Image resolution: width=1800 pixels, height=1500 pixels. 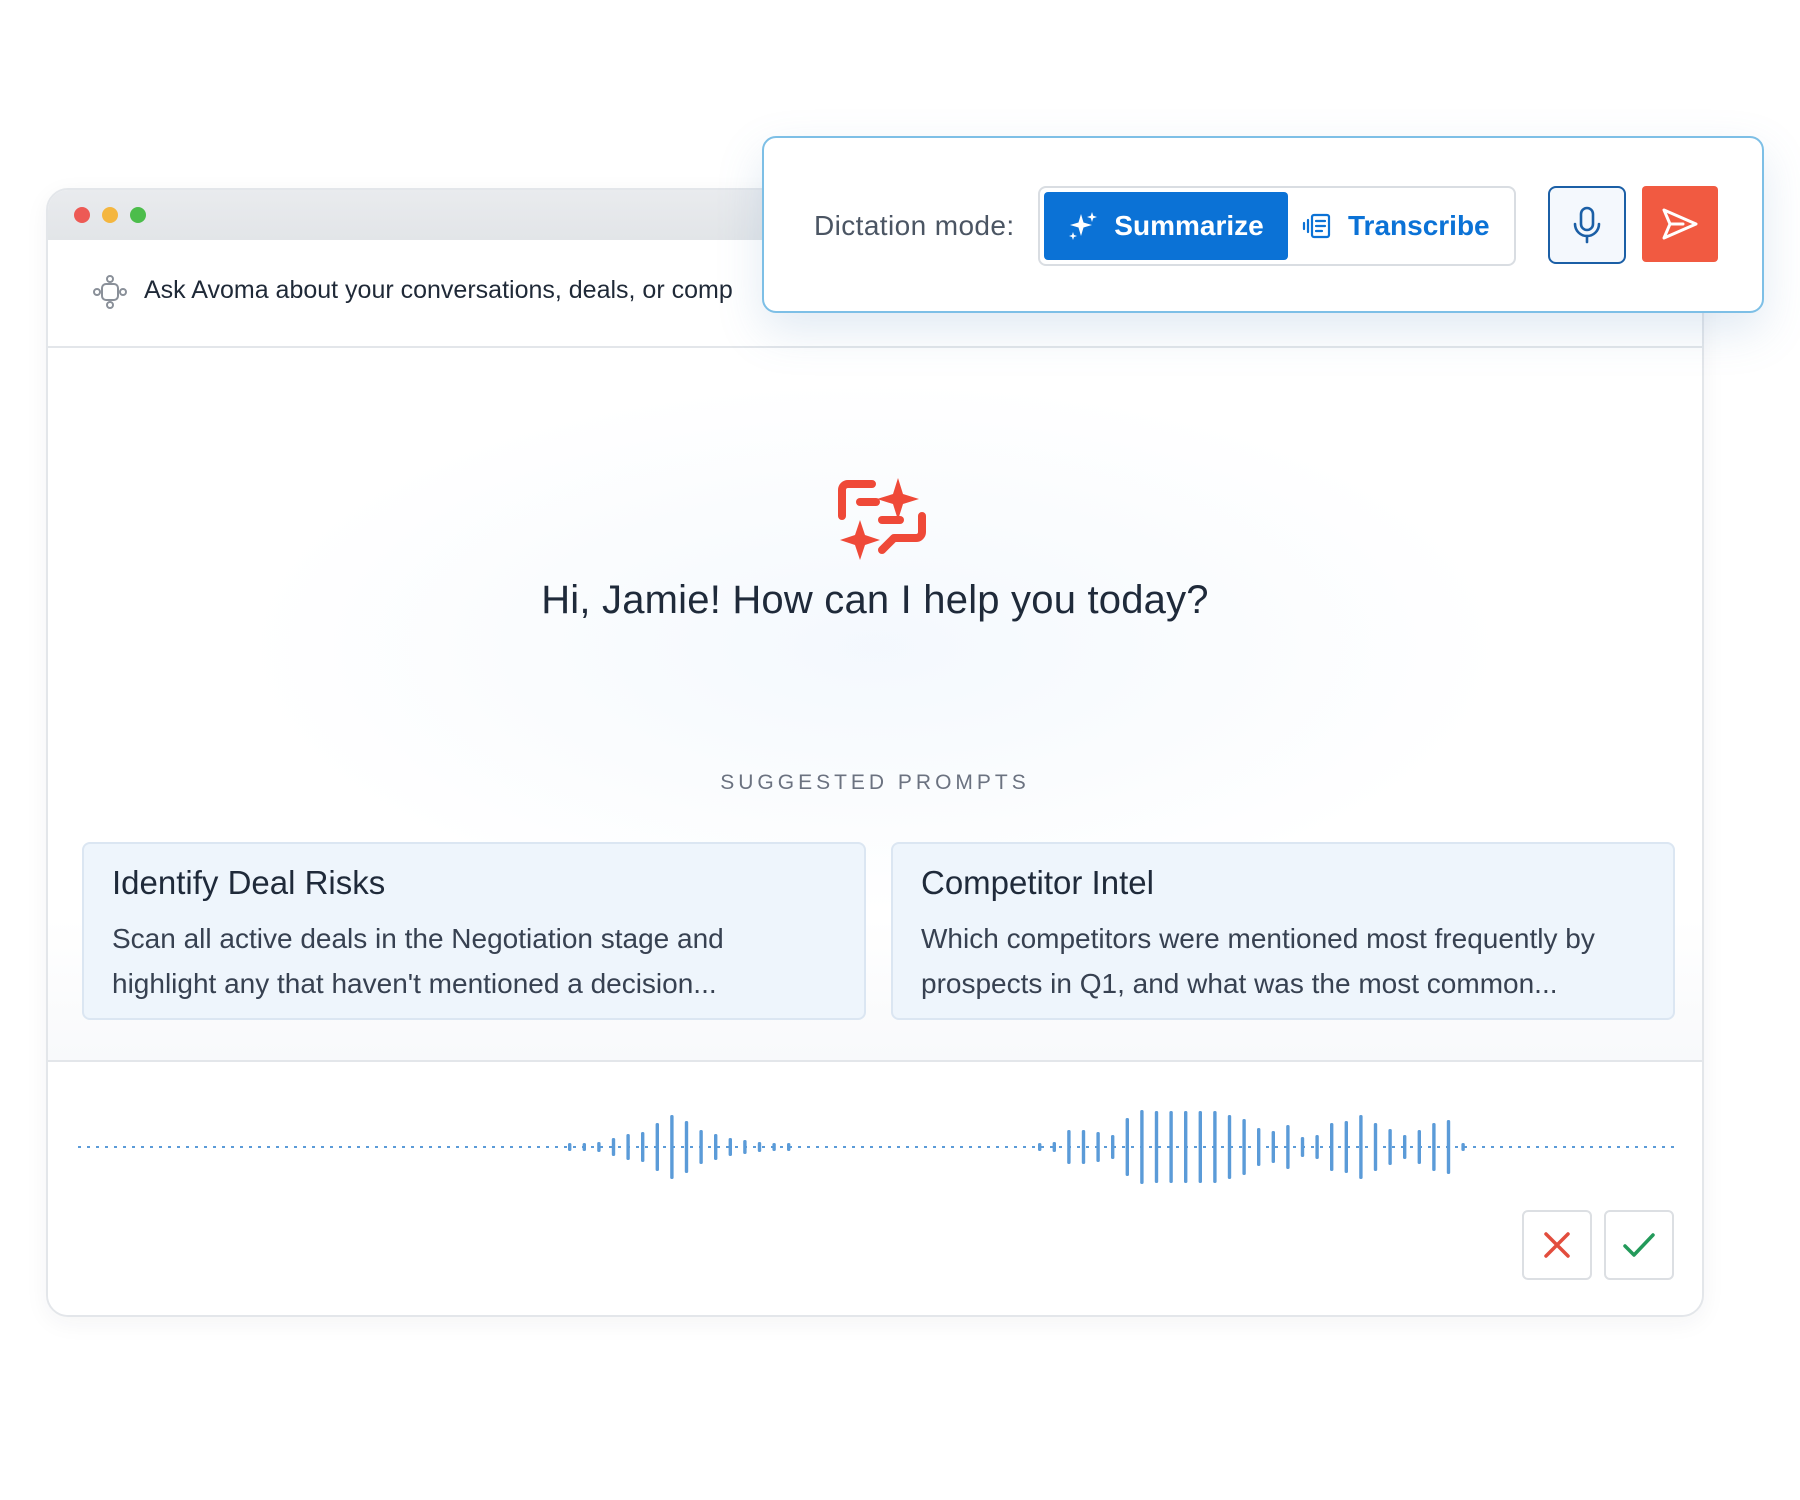 I want to click on window-maximize-dot, so click(x=138, y=215).